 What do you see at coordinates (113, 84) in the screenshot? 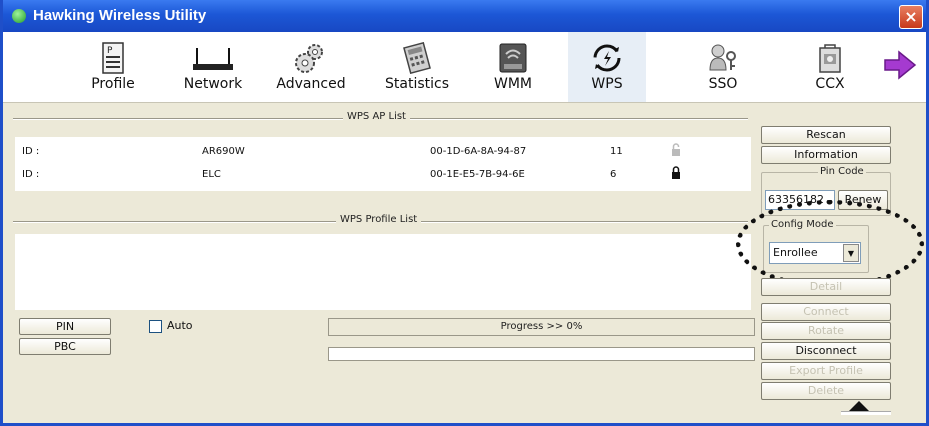
I see `tab-profile-label: Profile` at bounding box center [113, 84].